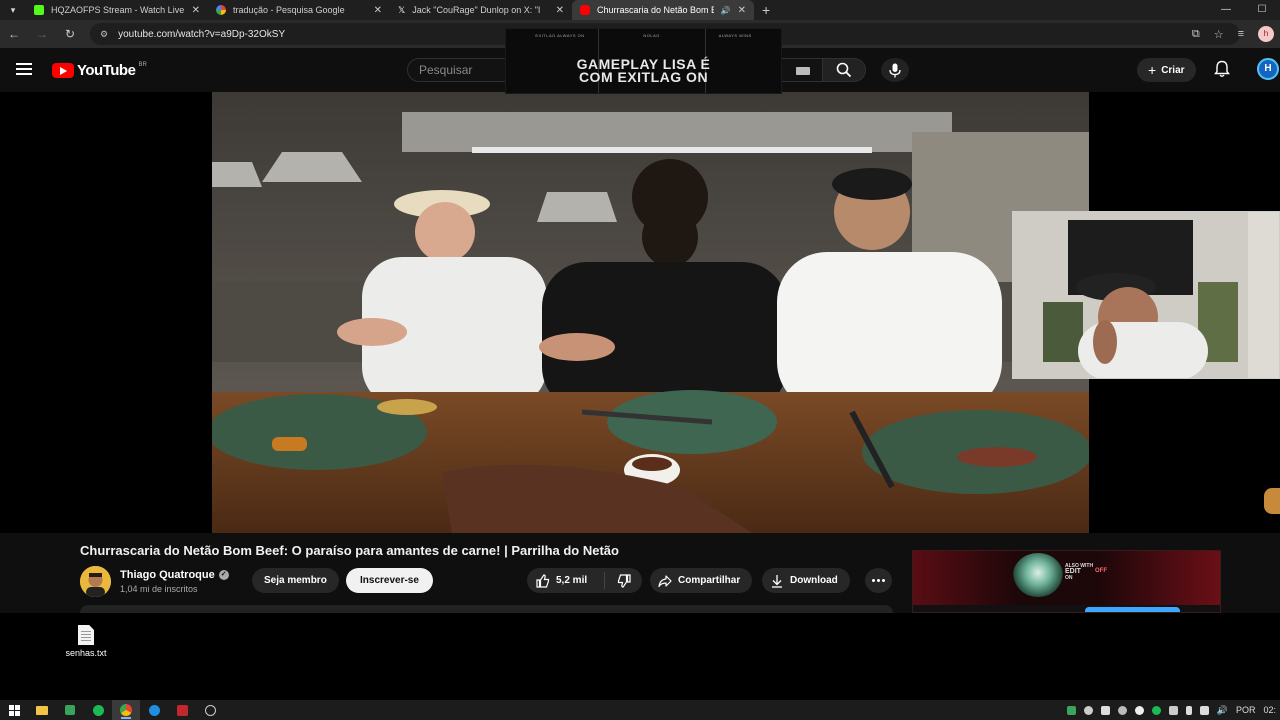 This screenshot has height=720, width=1280. Describe the element at coordinates (481, 10) in the screenshot. I see `tab-x-post: 𝕏 Jack "CouRage" Dunlop on X: "I ✕` at that location.